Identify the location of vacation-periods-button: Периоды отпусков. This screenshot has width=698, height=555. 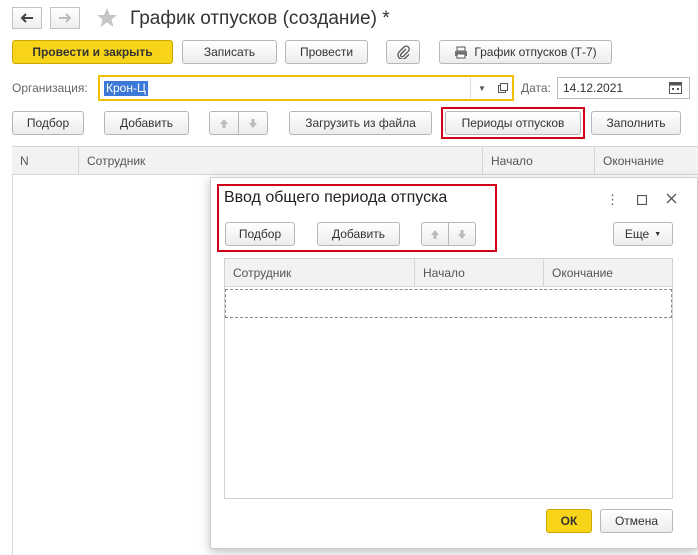
(513, 123).